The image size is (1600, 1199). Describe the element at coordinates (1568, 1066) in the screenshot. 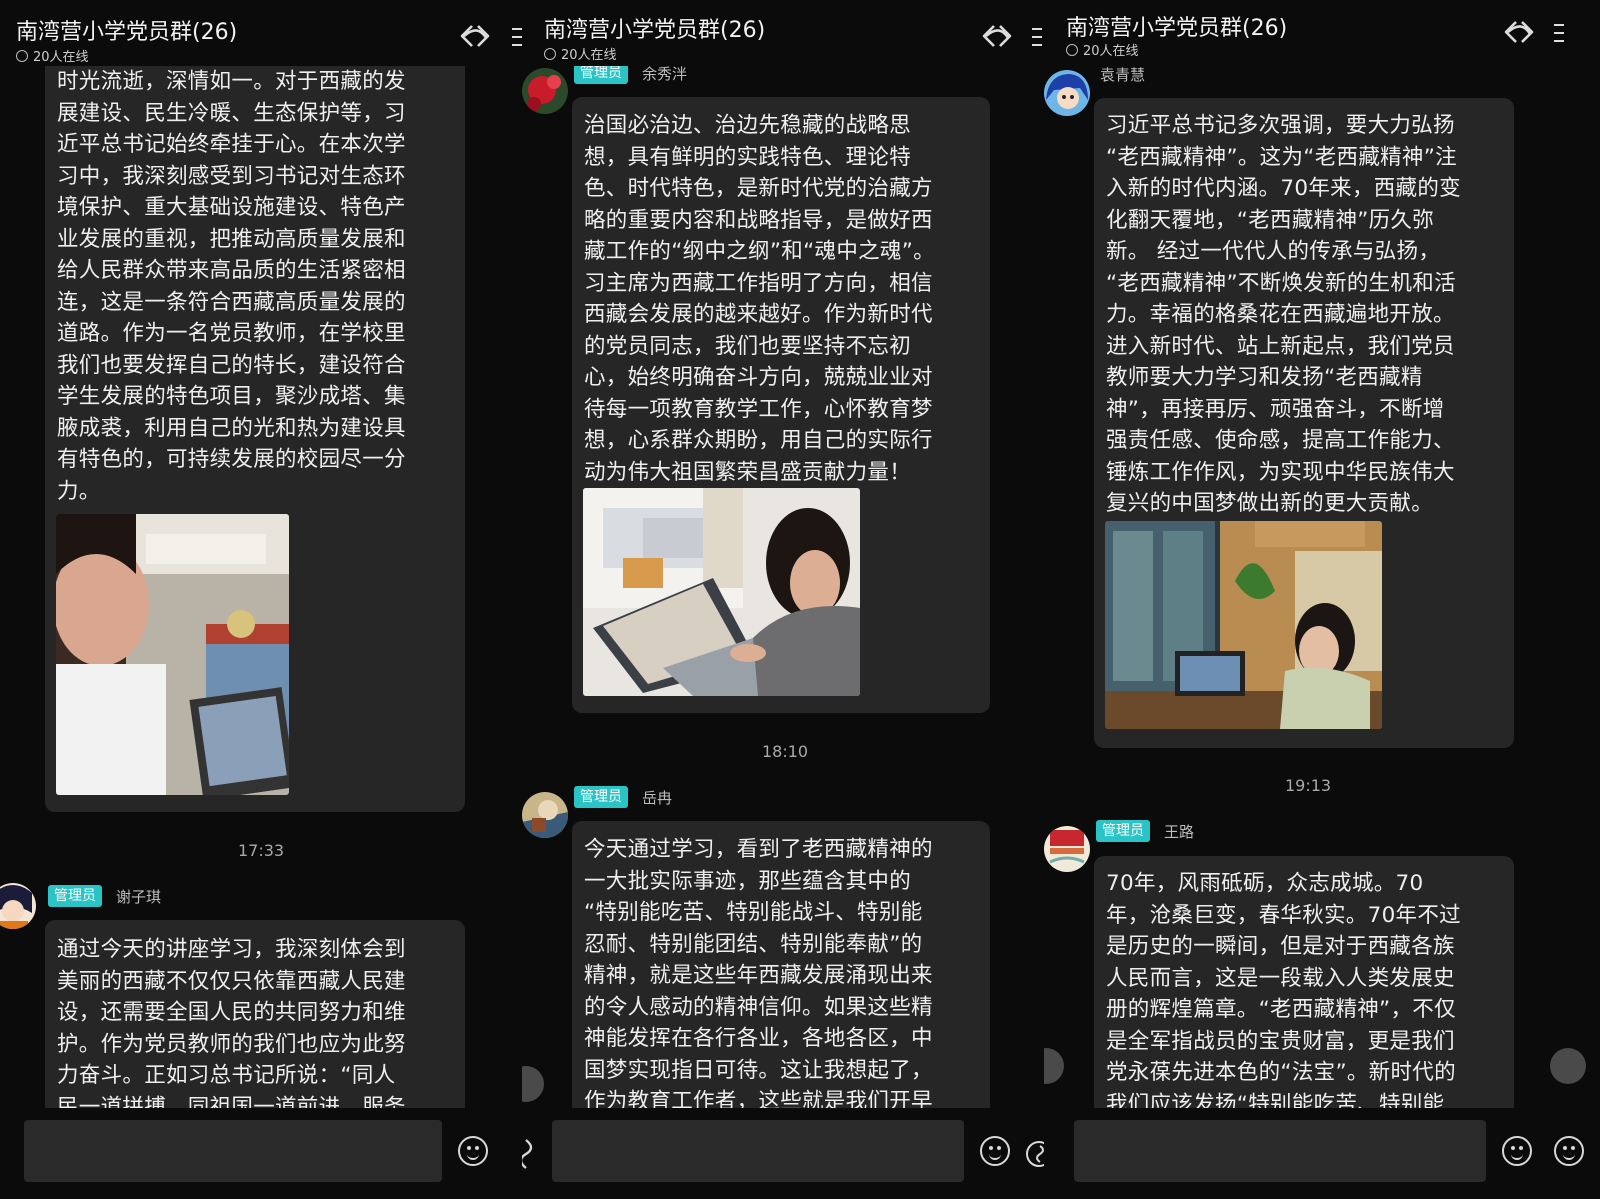

I see `scroll-right-icon` at that location.